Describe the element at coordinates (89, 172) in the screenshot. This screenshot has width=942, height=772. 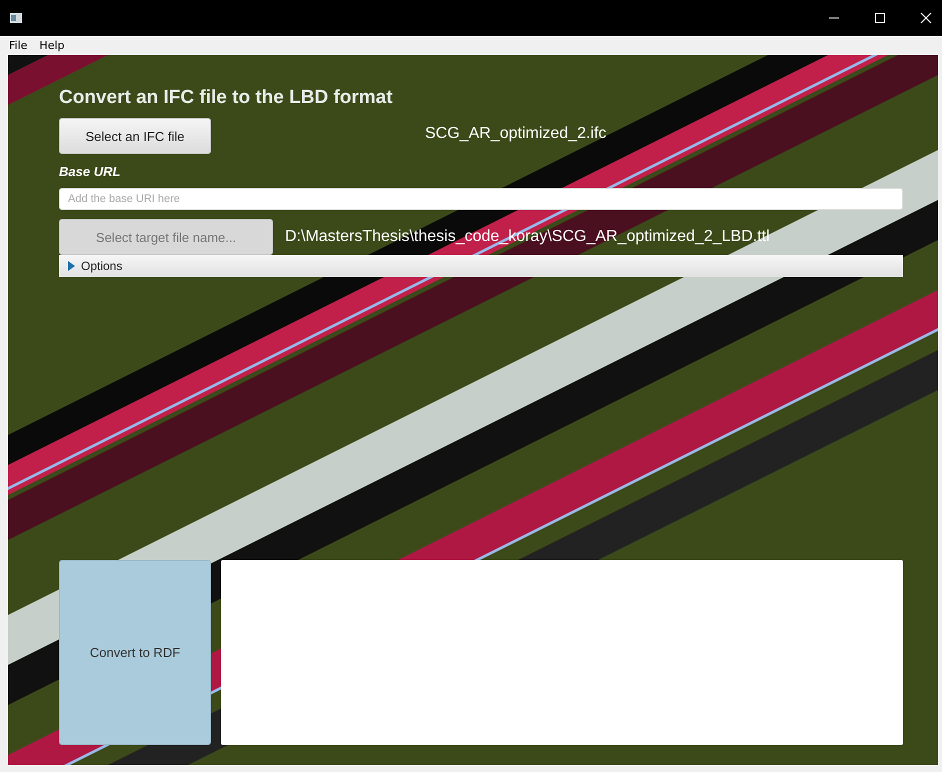
I see `field-label: Base URL` at that location.